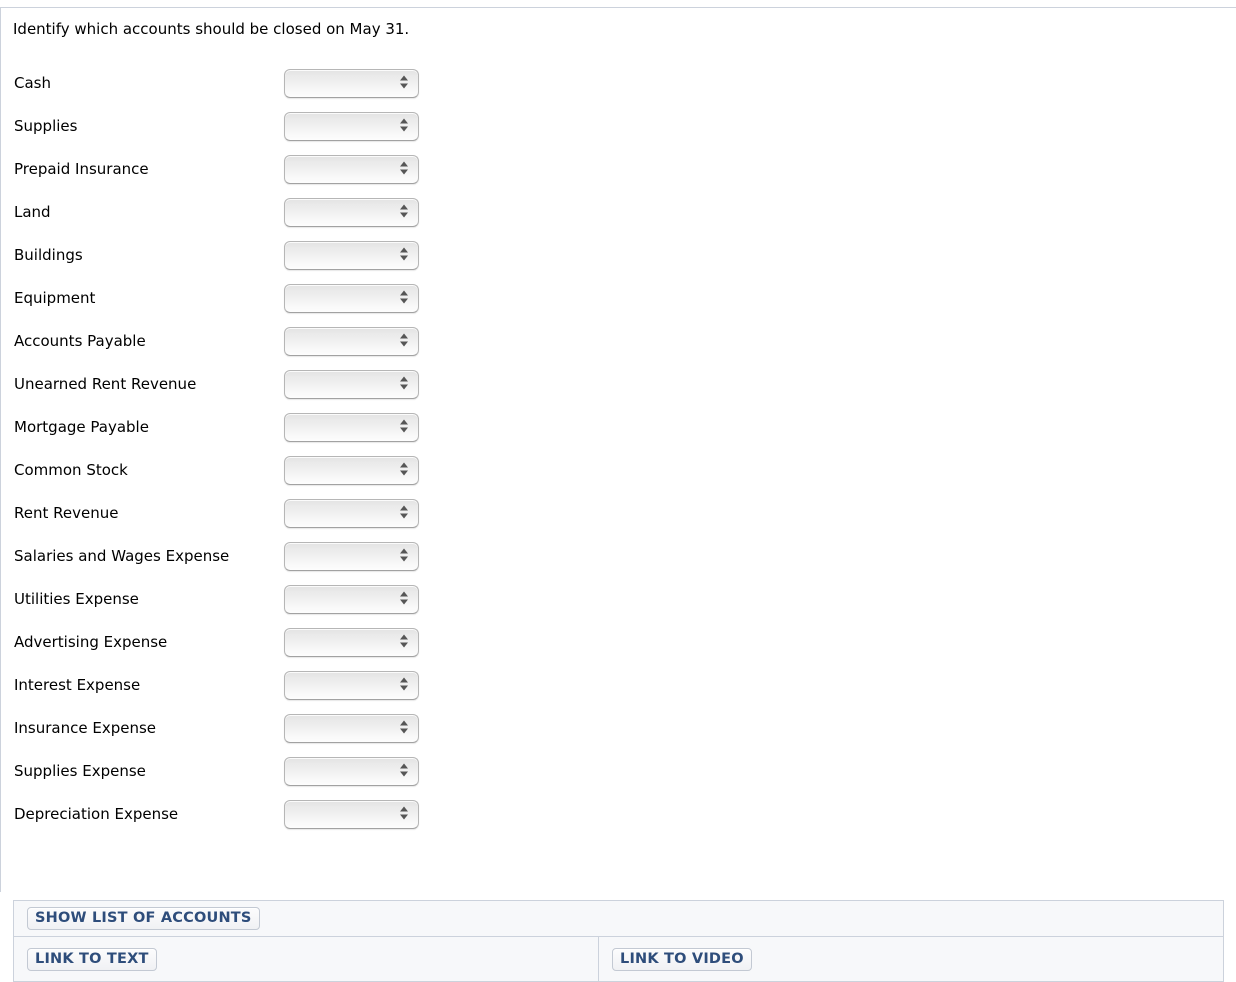 This screenshot has width=1236, height=982. Describe the element at coordinates (618, 729) in the screenshot. I see `account-row: Insurance Expense` at that location.